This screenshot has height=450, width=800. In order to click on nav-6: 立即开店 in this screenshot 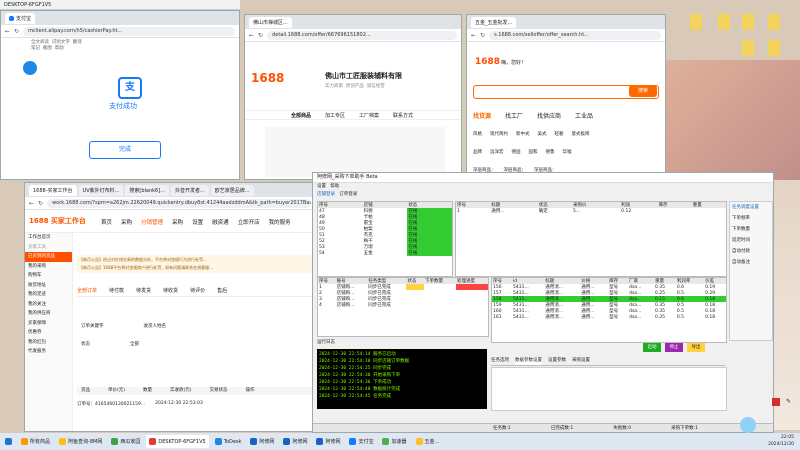, I will do `click(249, 222)`.